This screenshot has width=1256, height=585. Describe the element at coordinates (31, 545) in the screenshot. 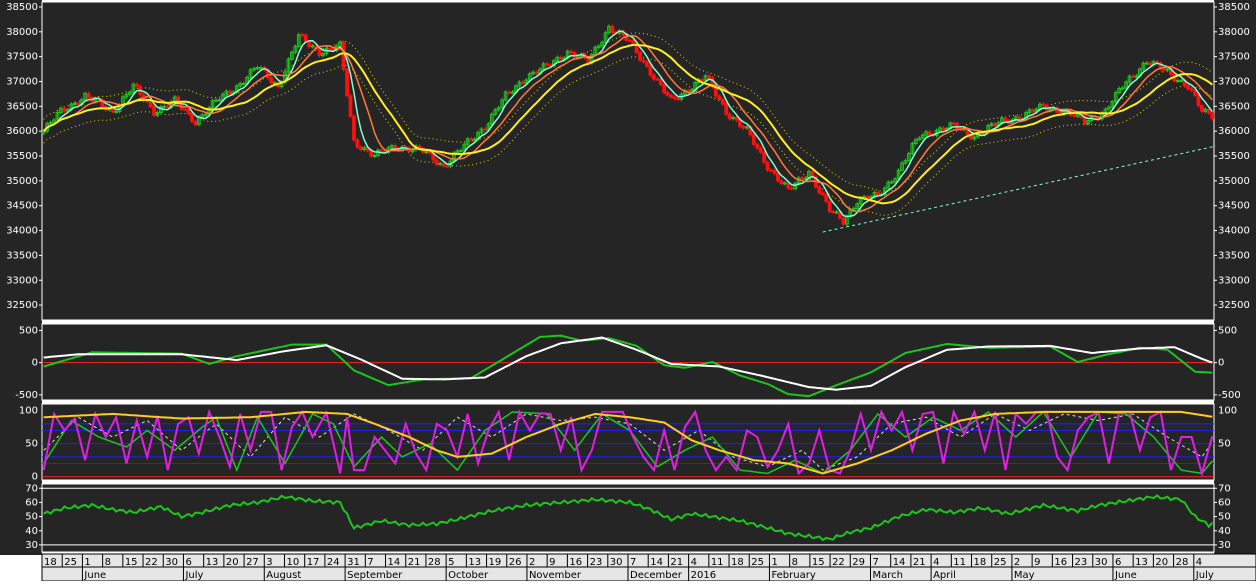

I see `rsi-axis-left-tick-label: 30` at that location.